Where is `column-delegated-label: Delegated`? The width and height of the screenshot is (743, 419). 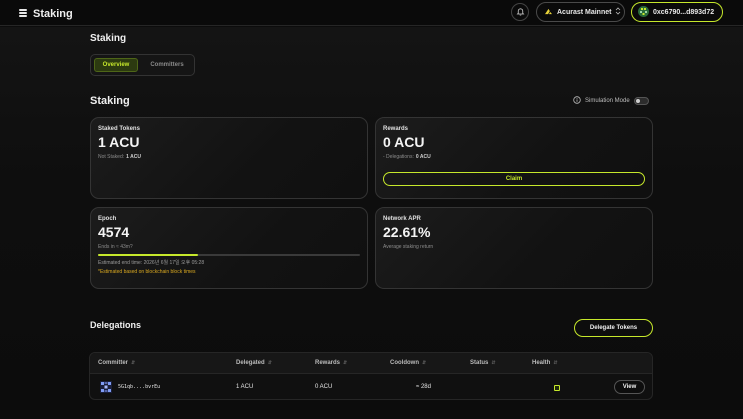
column-delegated-label: Delegated is located at coordinates (250, 363).